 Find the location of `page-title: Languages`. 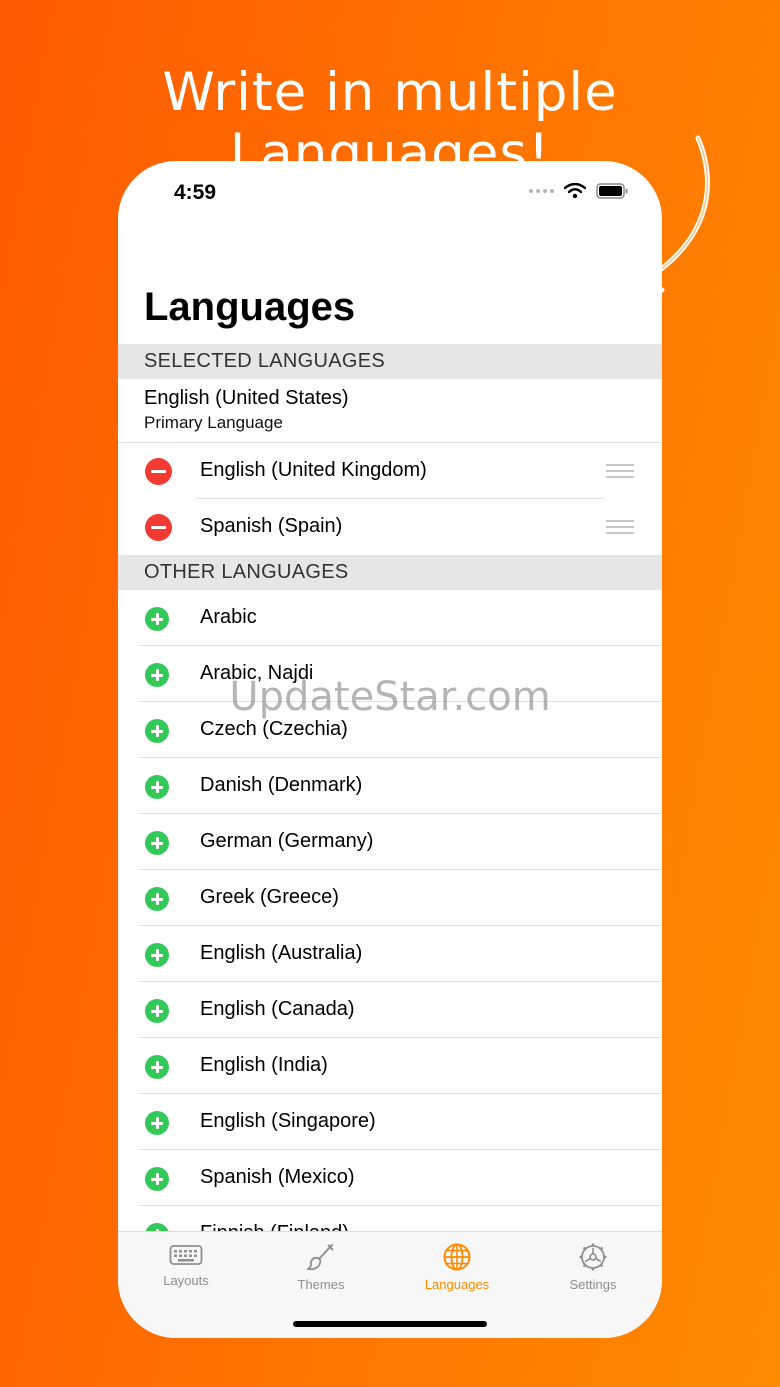

page-title: Languages is located at coordinates (250, 307).